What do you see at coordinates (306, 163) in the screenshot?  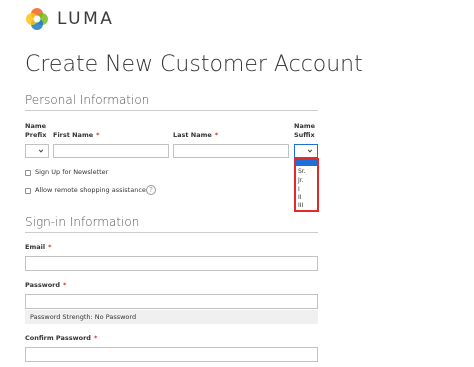 I see `suffix-option-blank` at bounding box center [306, 163].